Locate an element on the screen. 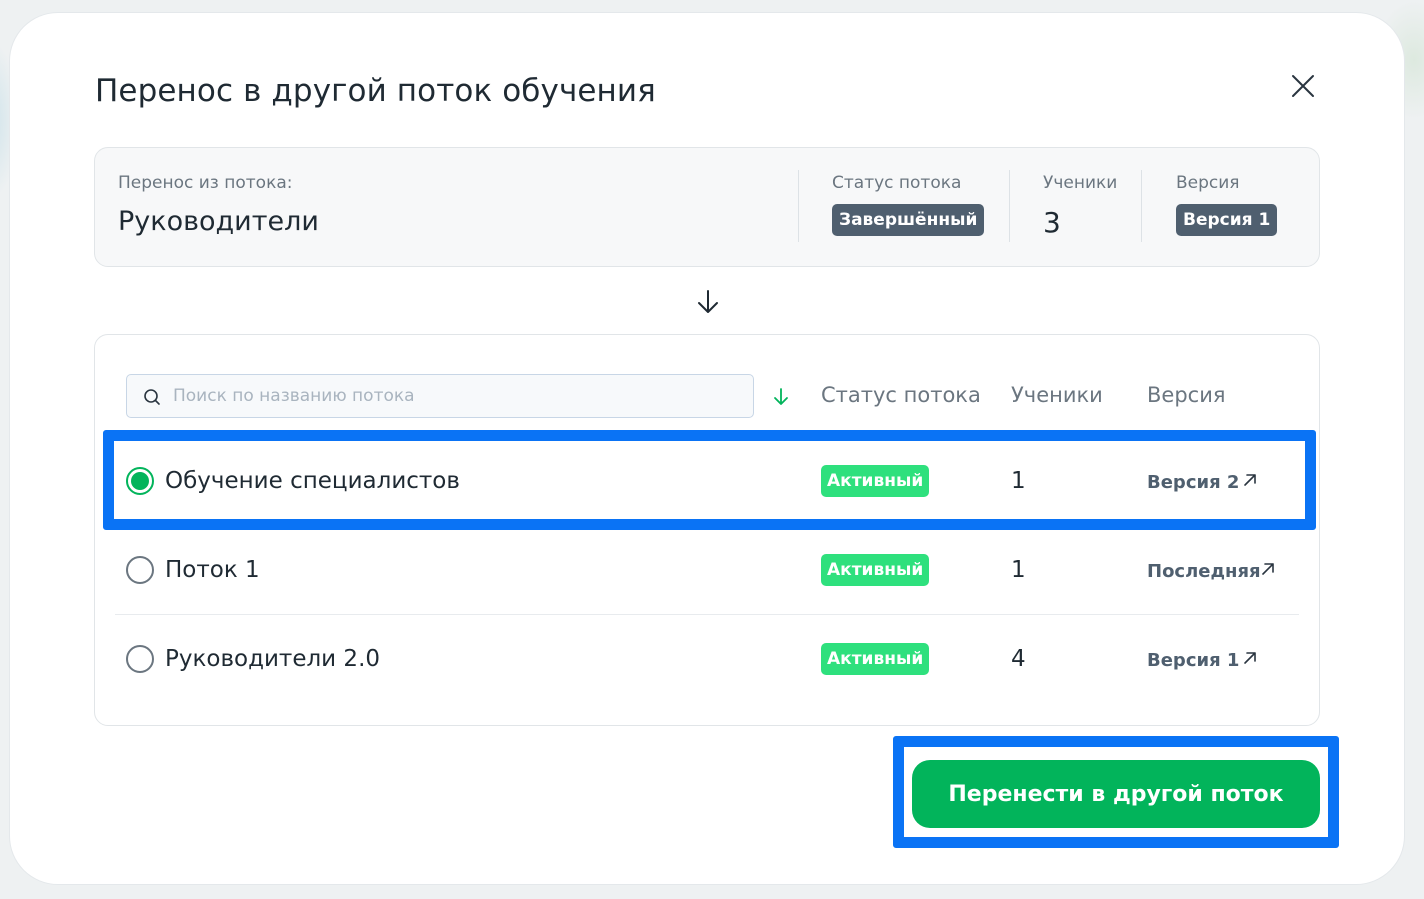 The width and height of the screenshot is (1424, 899). search-icon is located at coordinates (152, 397).